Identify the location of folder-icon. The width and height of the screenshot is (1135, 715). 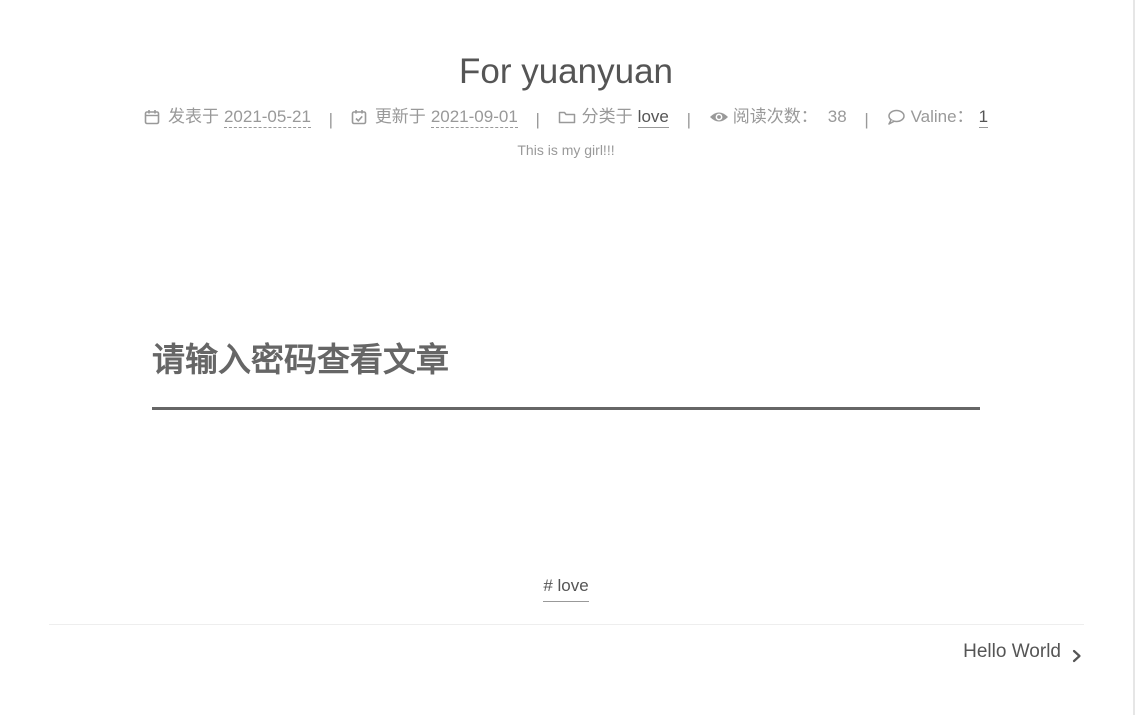
(566, 117).